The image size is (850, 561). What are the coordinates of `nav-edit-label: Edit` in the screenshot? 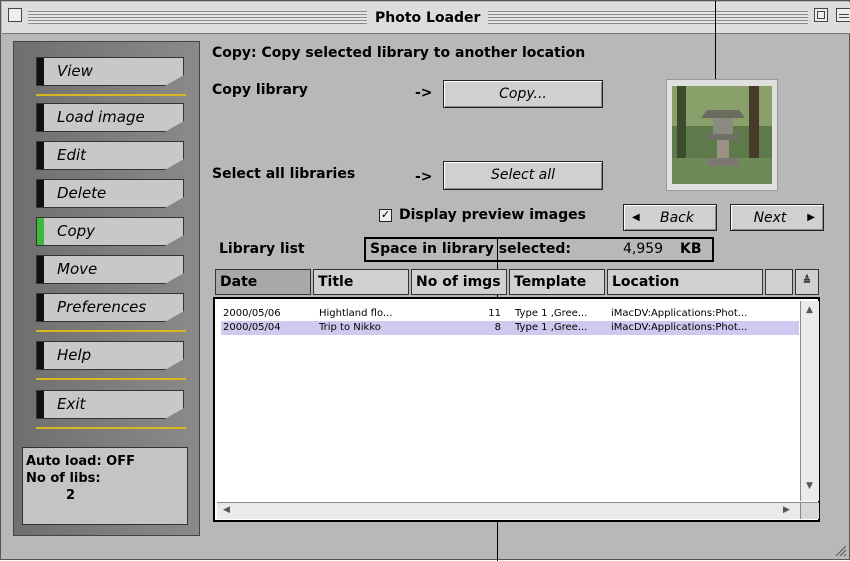 It's located at (72, 155).